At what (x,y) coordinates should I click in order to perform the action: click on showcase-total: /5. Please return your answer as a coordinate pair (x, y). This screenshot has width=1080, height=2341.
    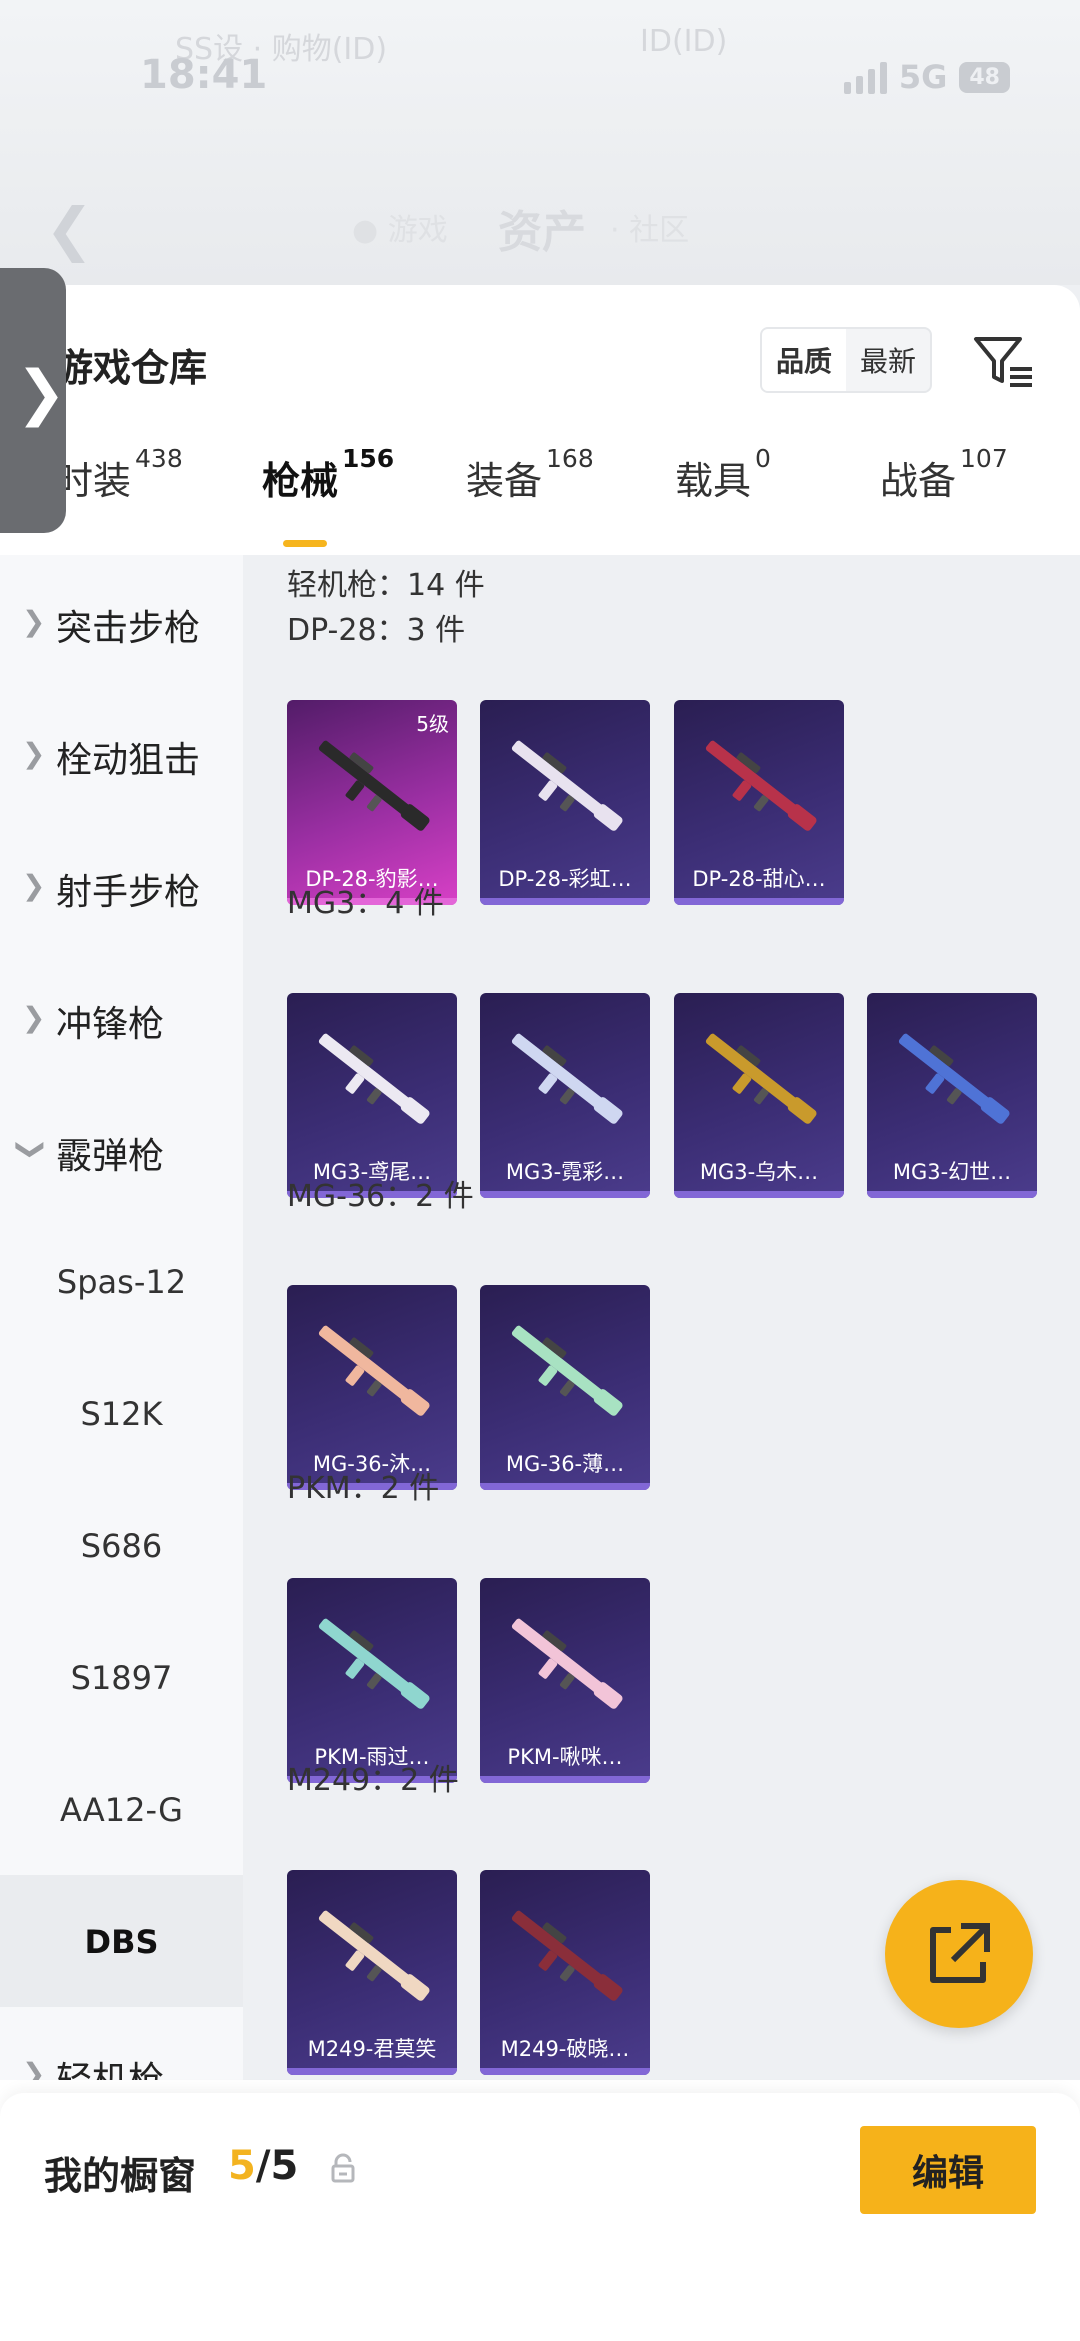
    Looking at the image, I should click on (277, 2166).